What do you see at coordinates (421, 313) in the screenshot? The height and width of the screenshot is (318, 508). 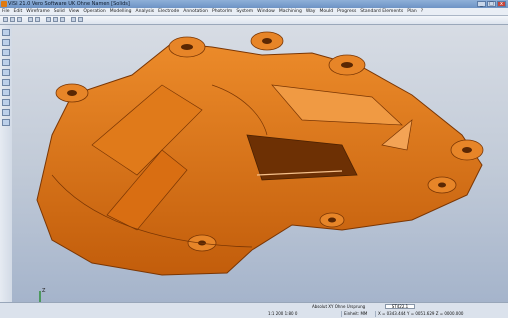 I see `coordinates-readout: X = 0343.444 Y = 0051.629 Z = 0000.000` at bounding box center [421, 313].